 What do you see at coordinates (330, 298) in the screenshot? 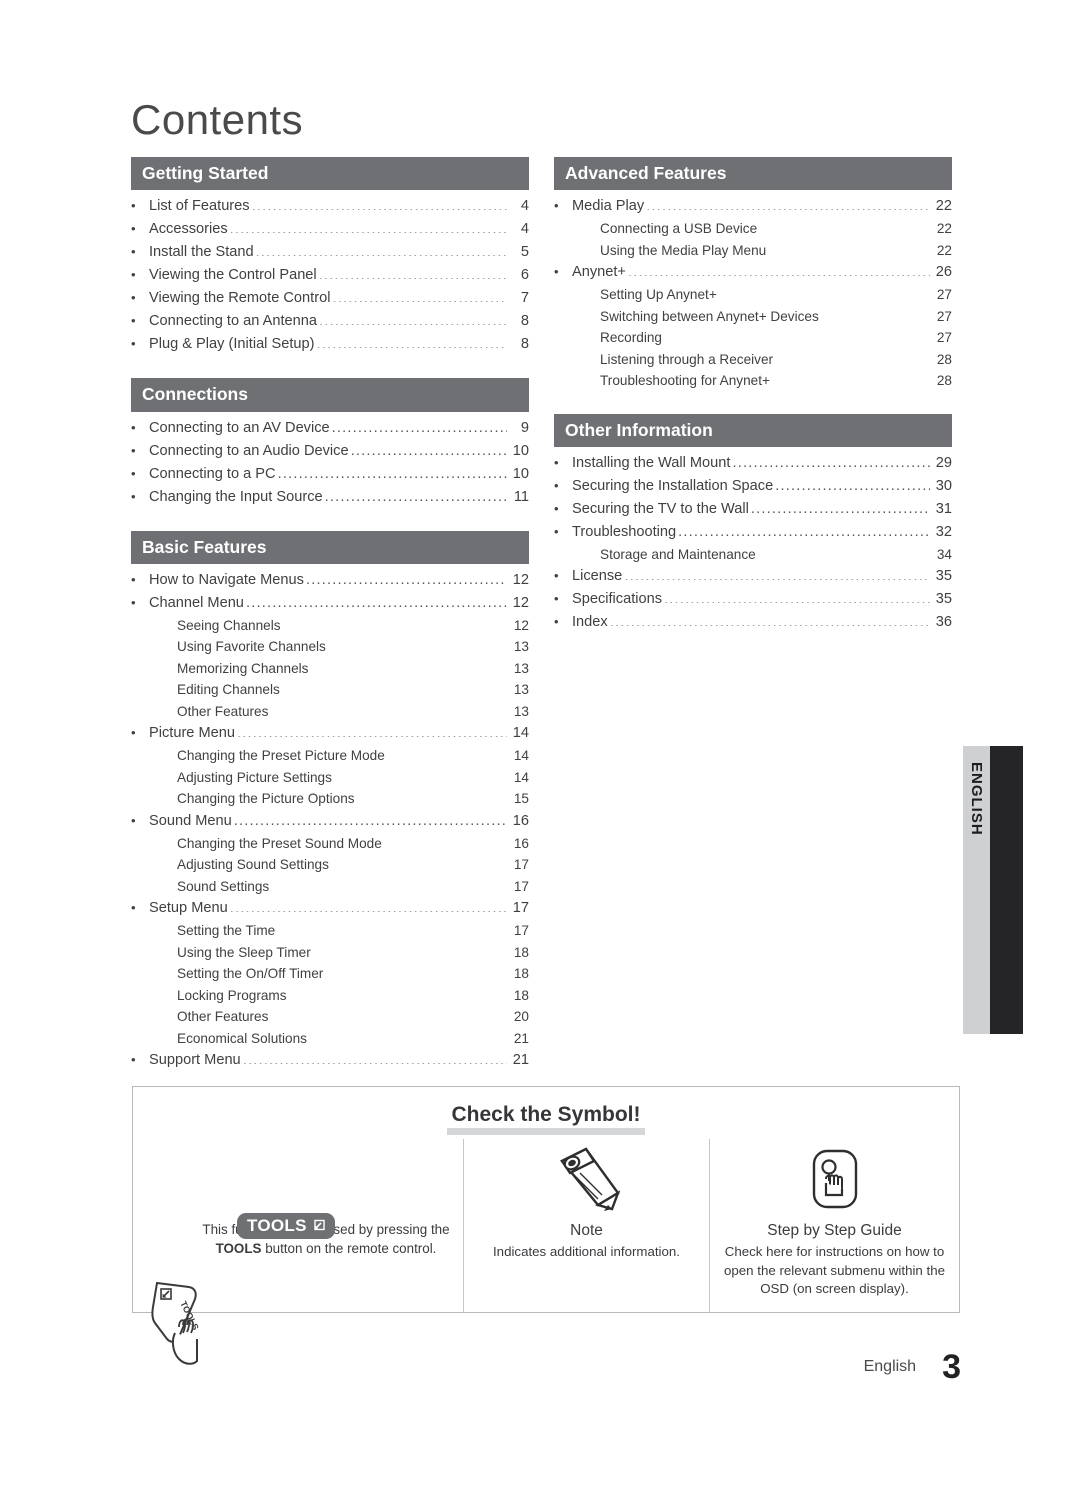
I see `toc-entry: Viewing the Remote Control 7` at bounding box center [330, 298].